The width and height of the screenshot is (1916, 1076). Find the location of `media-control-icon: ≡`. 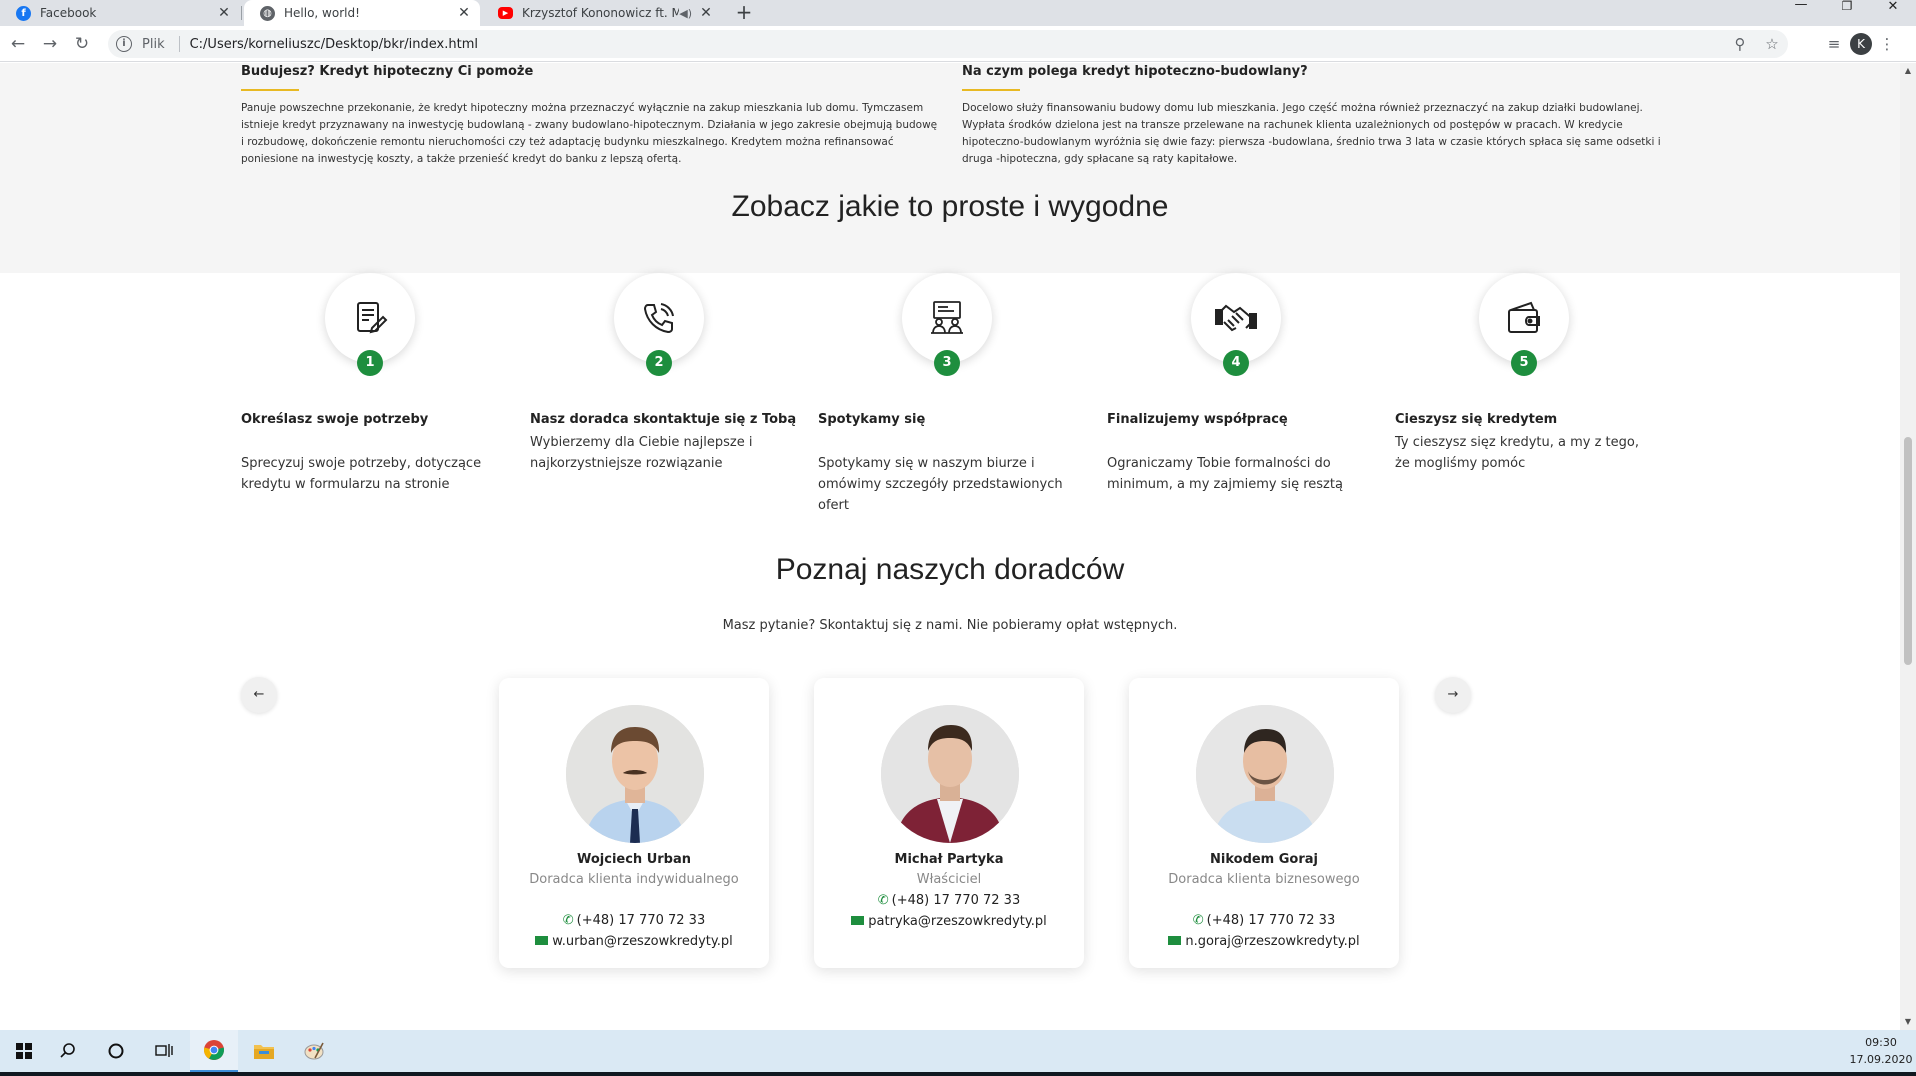

media-control-icon: ≡ is located at coordinates (1834, 44).